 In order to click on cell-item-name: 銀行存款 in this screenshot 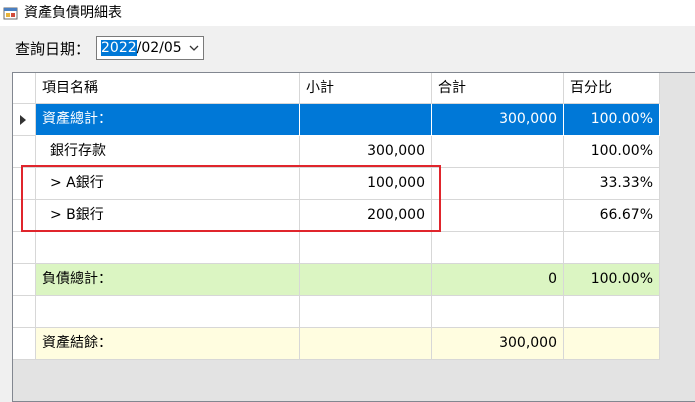, I will do `click(168, 152)`.